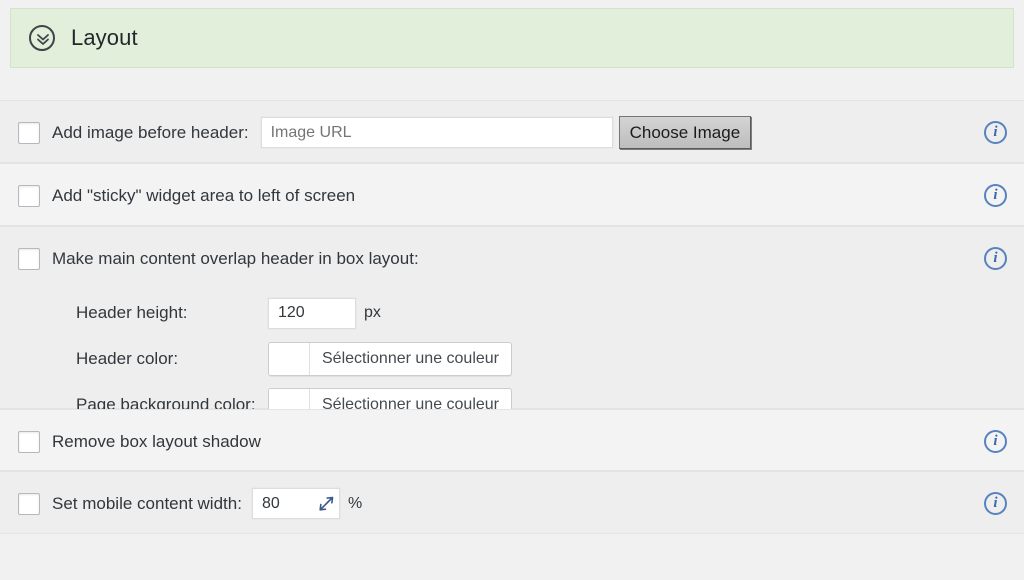  I want to click on header-color-picker-label: Sélectionner une couleur, so click(411, 358).